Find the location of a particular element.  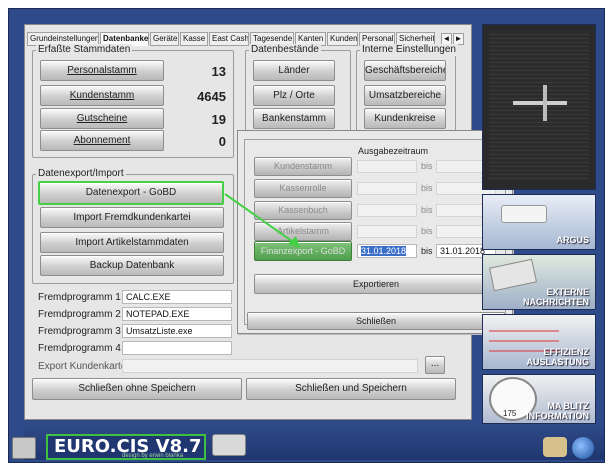

externe-label: EXTERNE is located at coordinates (567, 292).